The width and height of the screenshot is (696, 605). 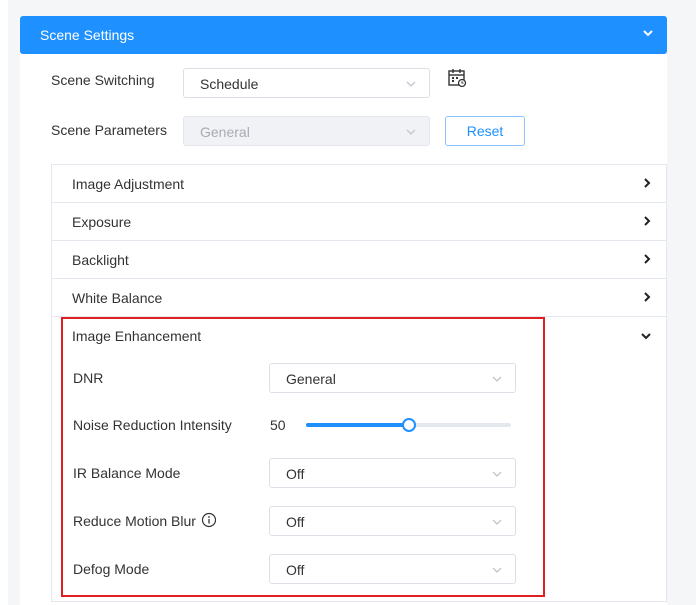 What do you see at coordinates (359, 184) in the screenshot?
I see `section-image-adjustment: Image Adjustment` at bounding box center [359, 184].